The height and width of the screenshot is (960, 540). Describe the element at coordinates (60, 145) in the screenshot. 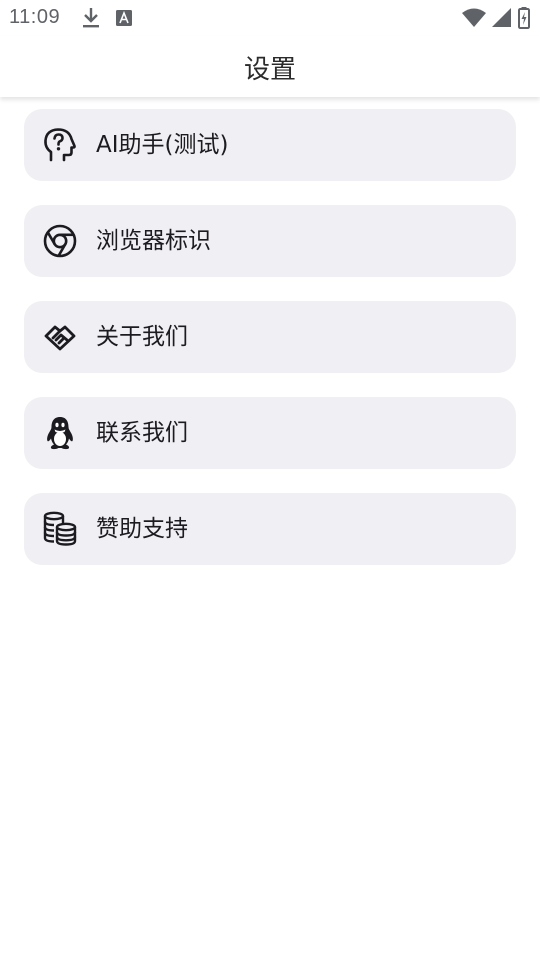

I see `ai-head-question-icon` at that location.